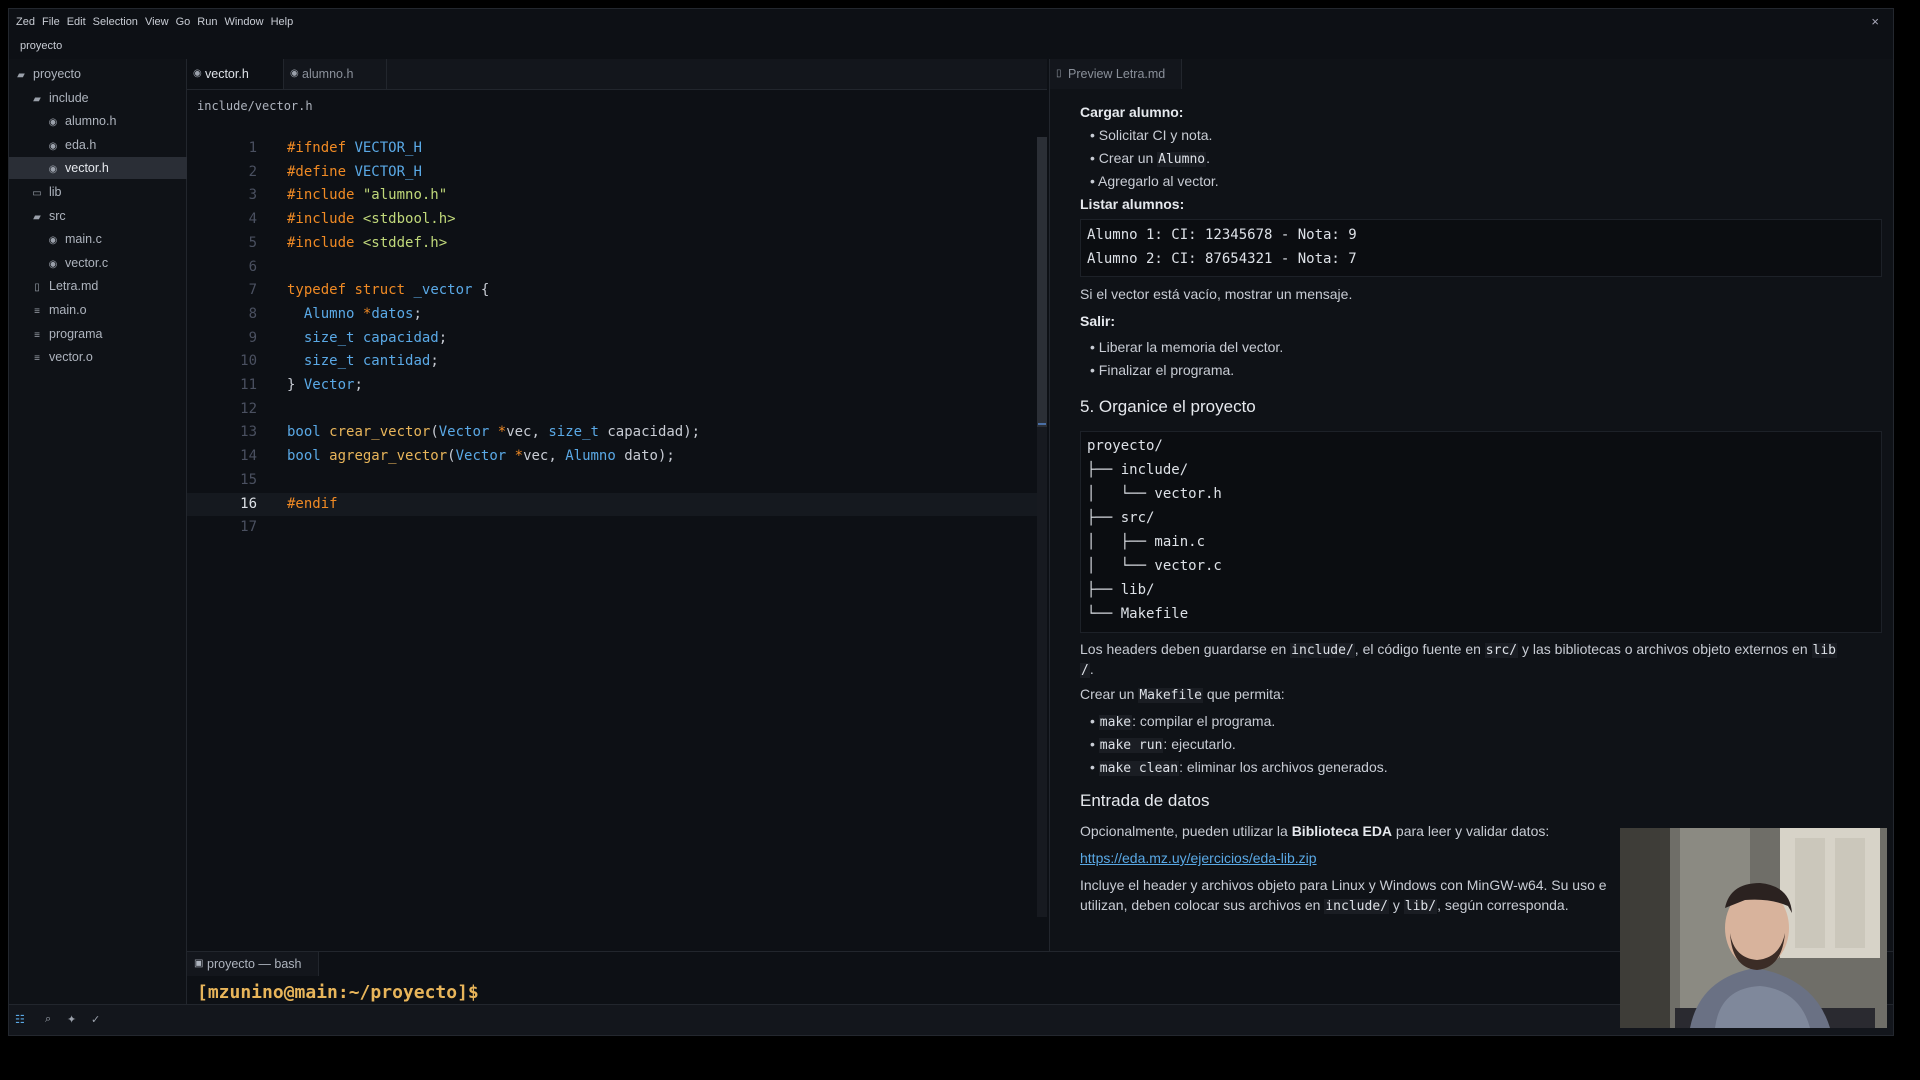 The image size is (1920, 1080). I want to click on sparkle-icon: ✦, so click(71, 1019).